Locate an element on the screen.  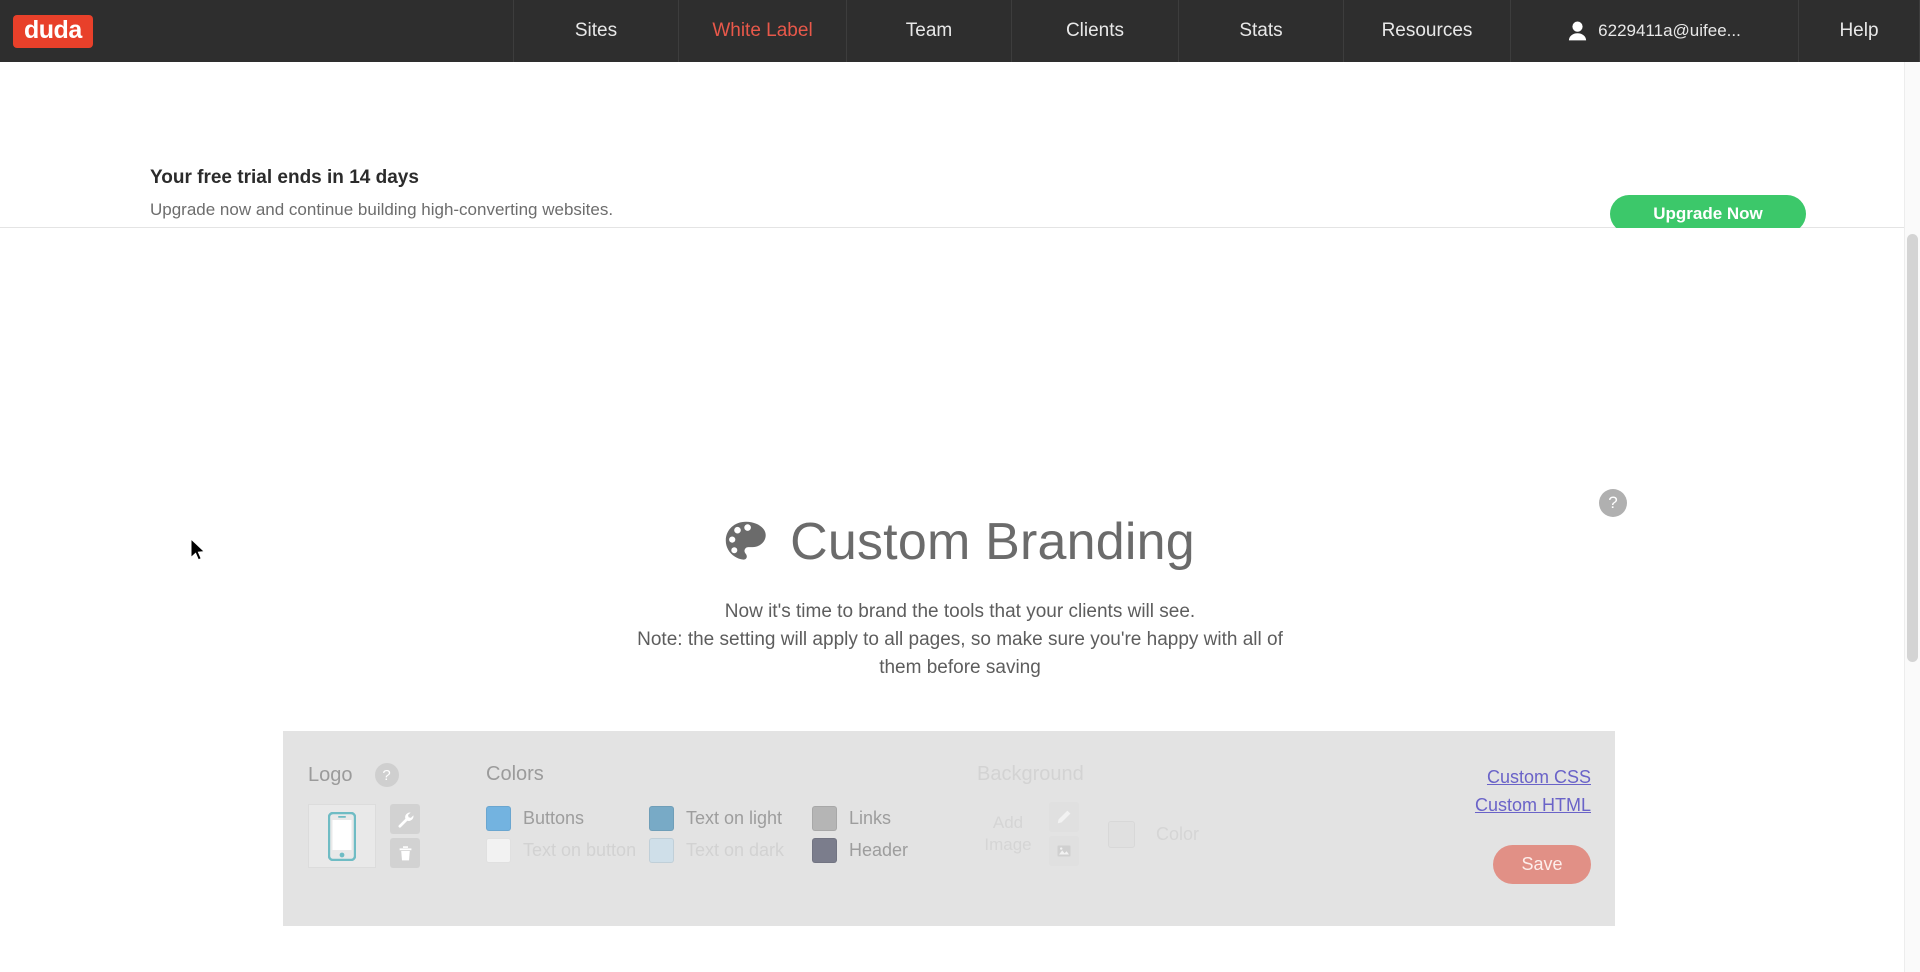
logo-edit-button is located at coordinates (405, 819).